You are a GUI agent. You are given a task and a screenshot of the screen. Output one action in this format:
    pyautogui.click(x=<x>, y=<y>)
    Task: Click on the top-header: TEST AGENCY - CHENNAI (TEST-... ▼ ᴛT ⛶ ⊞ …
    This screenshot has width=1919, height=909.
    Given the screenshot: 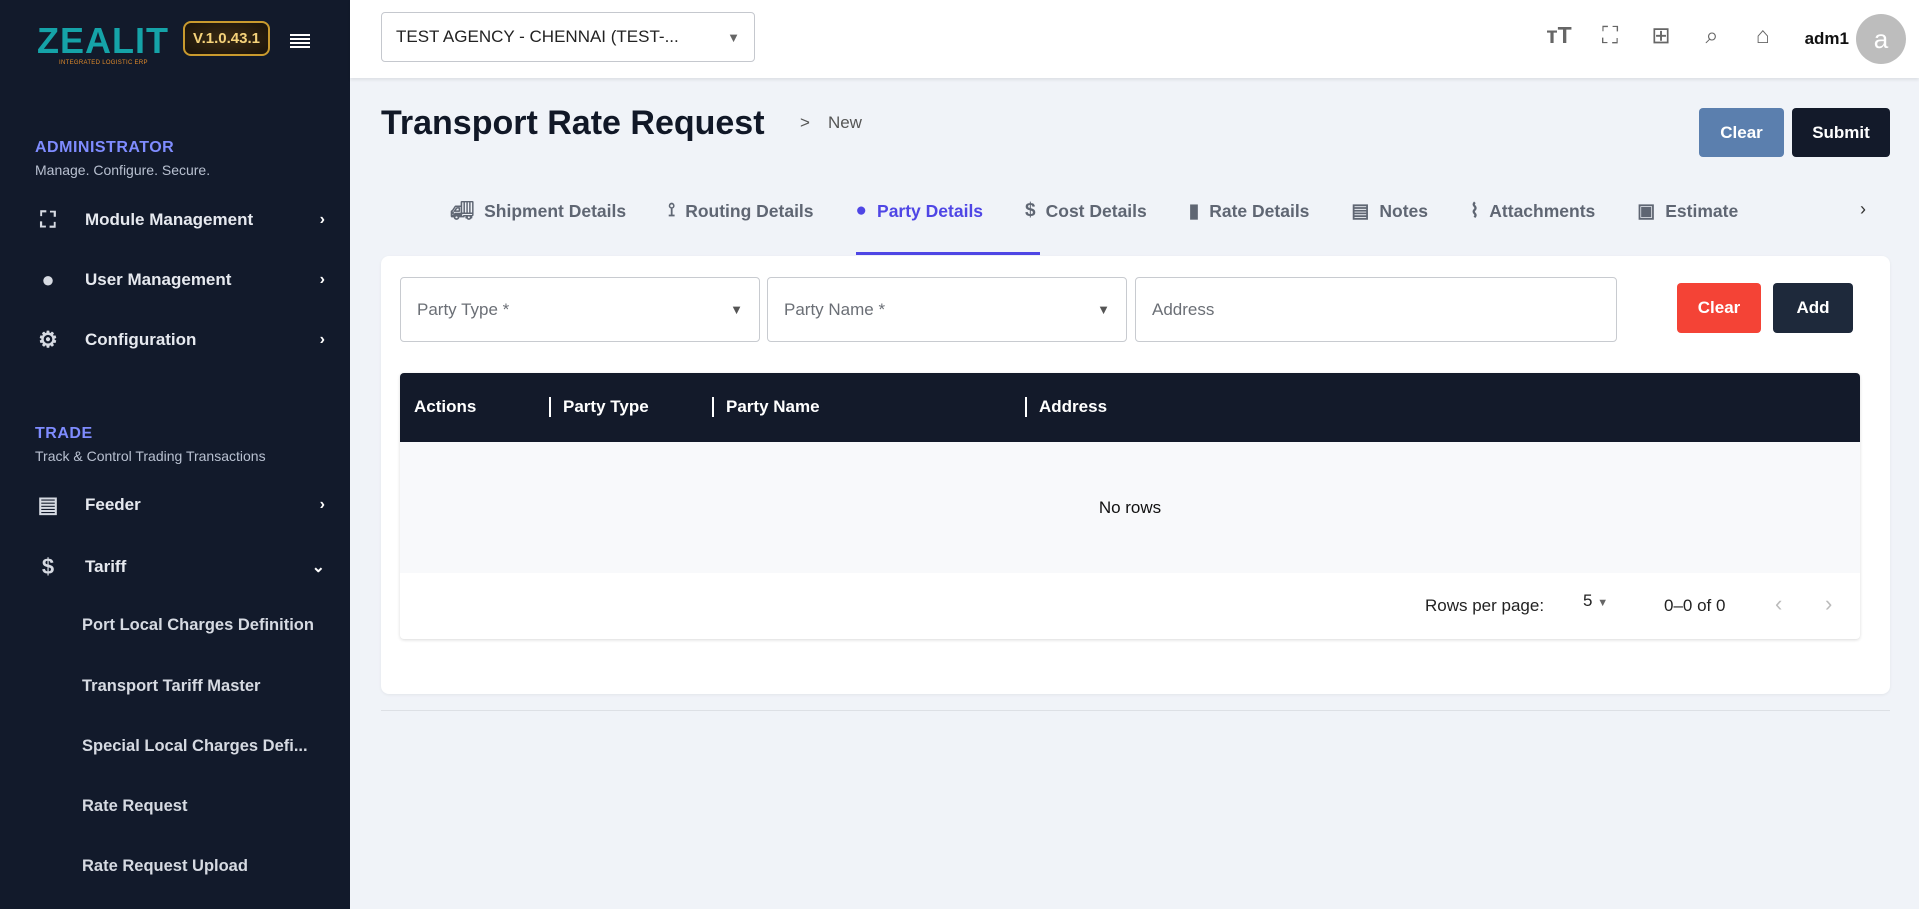 What is the action you would take?
    pyautogui.click(x=1134, y=39)
    